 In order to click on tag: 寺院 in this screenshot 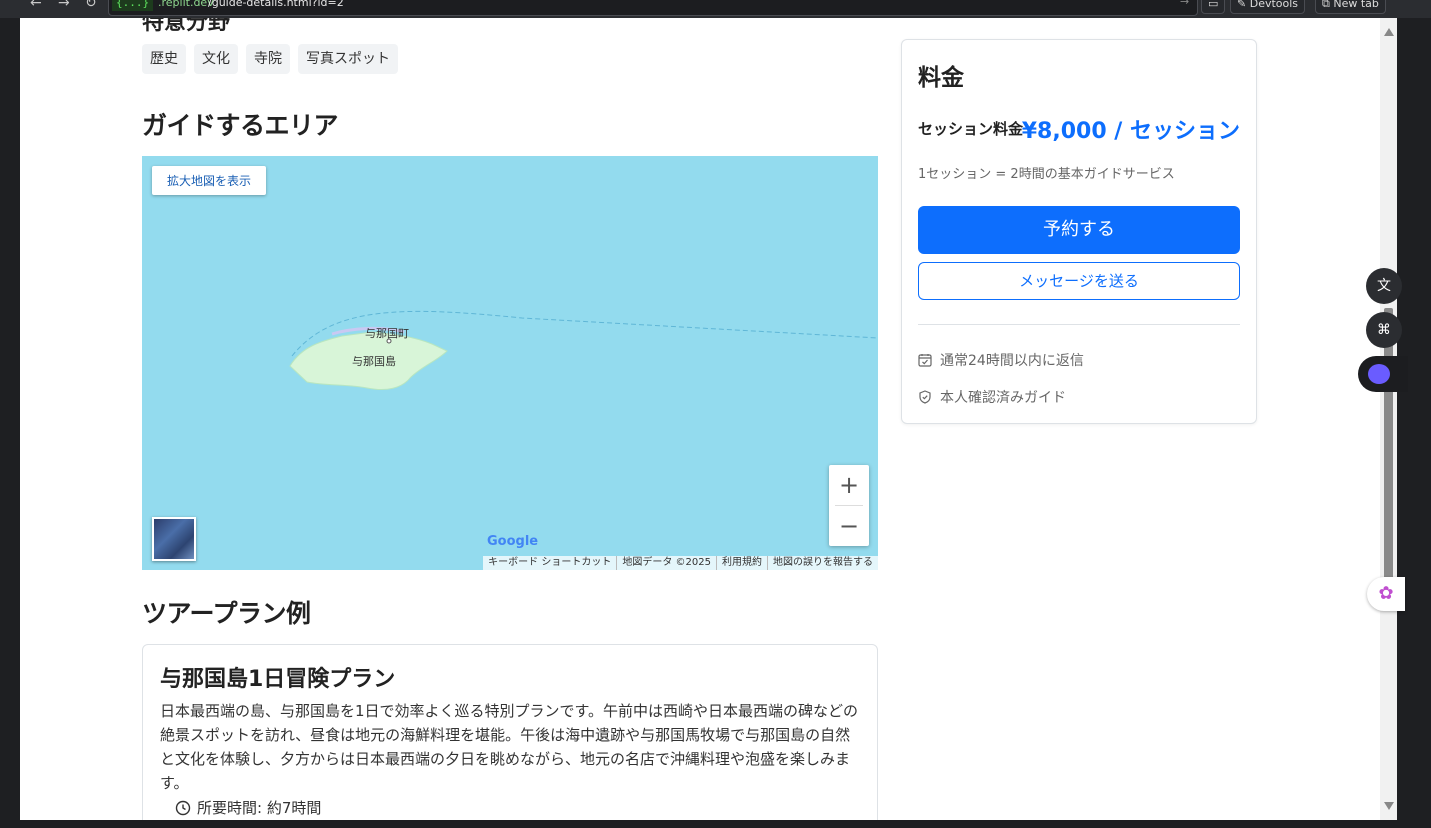, I will do `click(268, 59)`.